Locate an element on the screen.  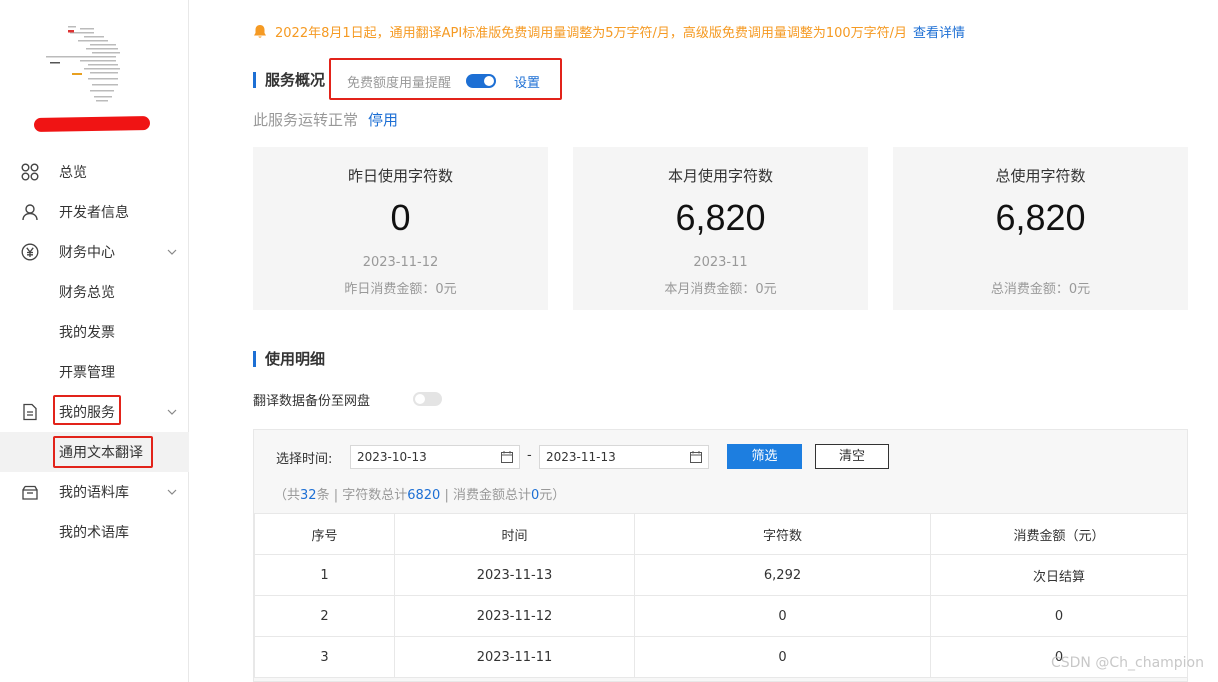
table-cell: 3 is located at coordinates (324, 657).